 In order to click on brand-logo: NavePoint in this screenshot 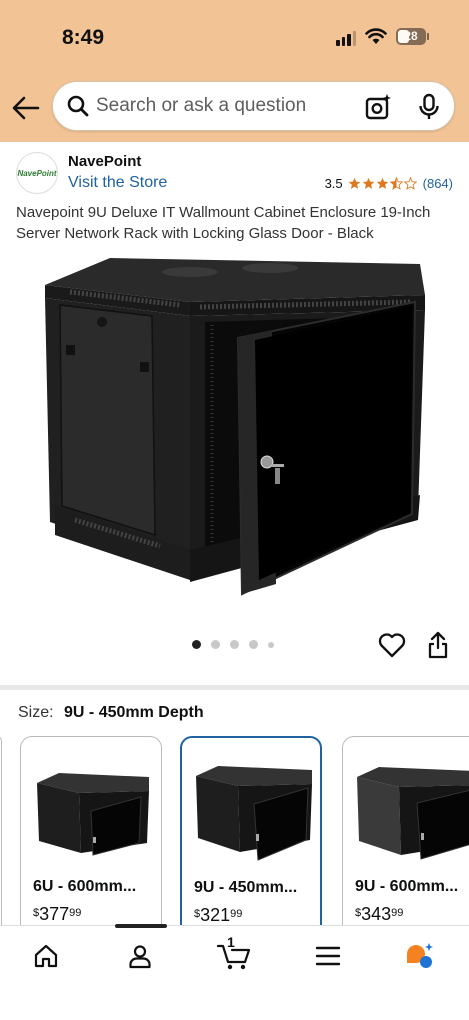, I will do `click(37, 173)`.